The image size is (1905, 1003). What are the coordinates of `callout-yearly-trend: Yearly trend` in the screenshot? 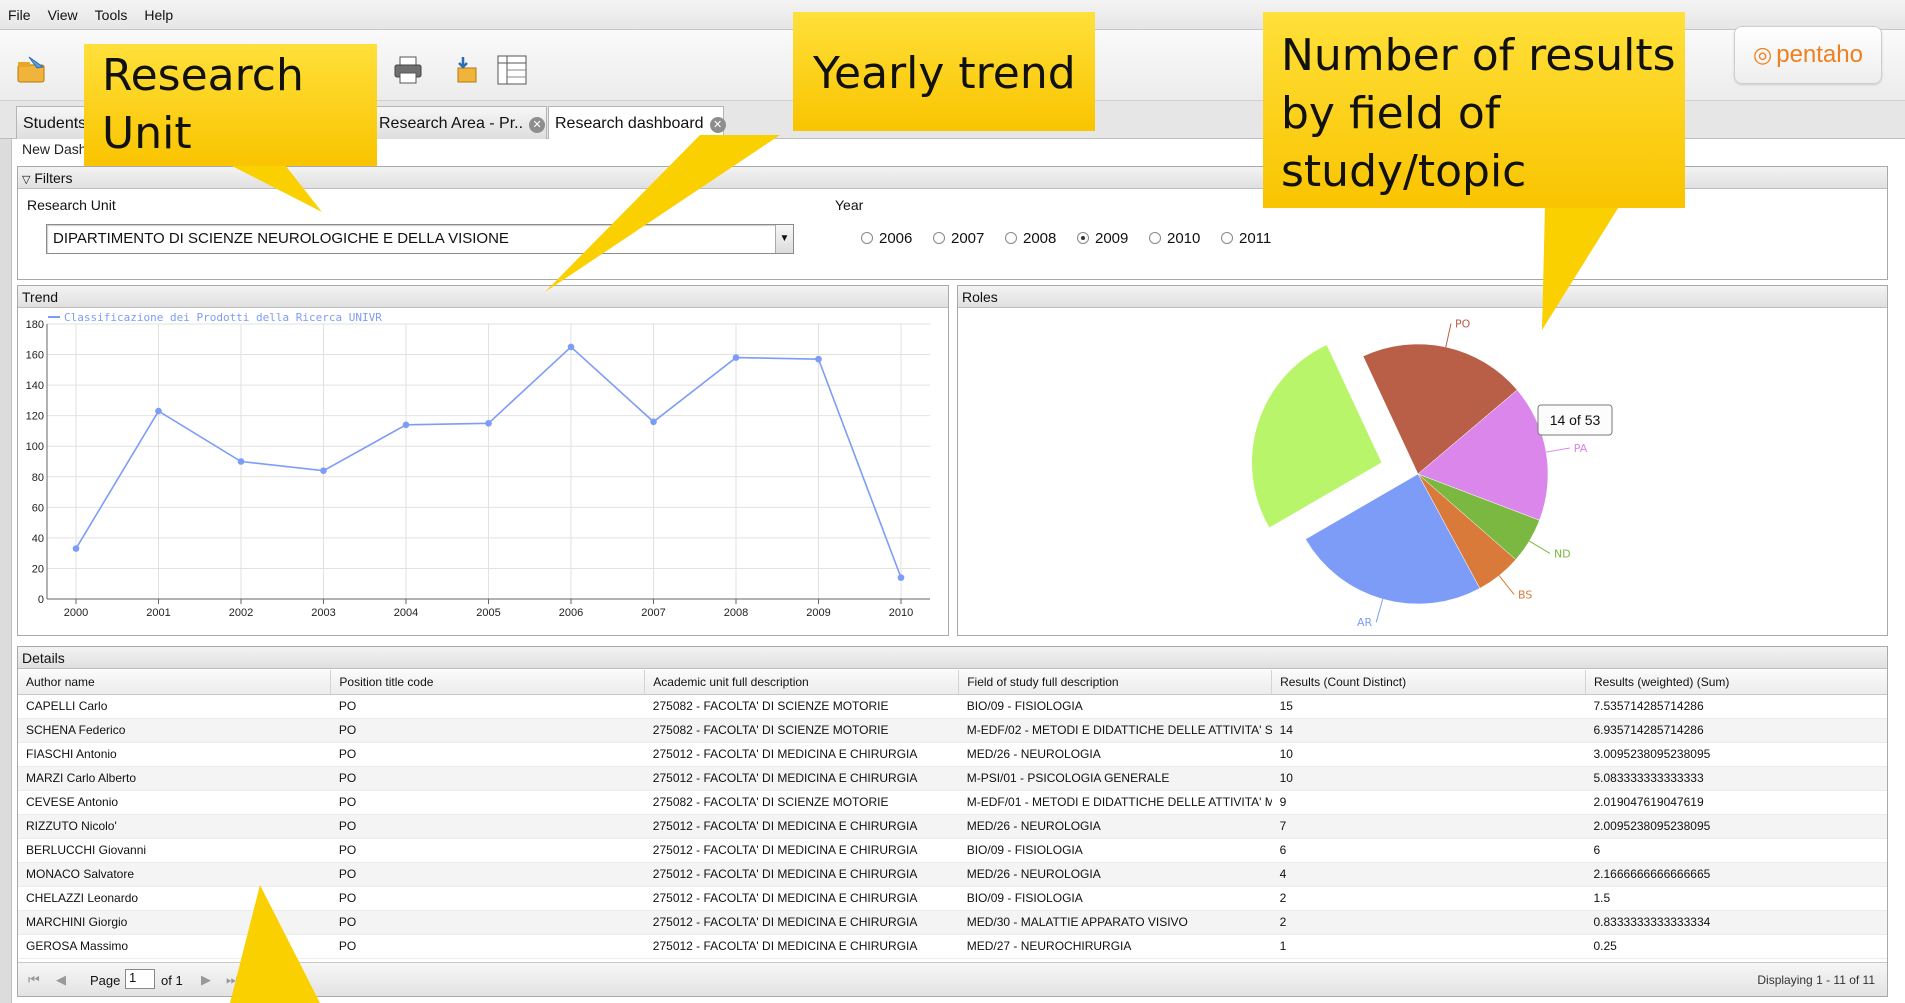 It's located at (944, 71).